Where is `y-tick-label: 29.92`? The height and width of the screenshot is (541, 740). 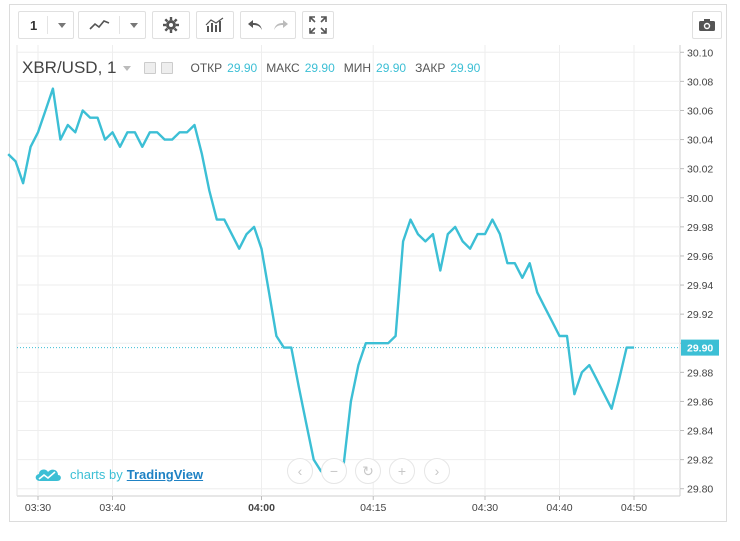 y-tick-label: 29.92 is located at coordinates (700, 315).